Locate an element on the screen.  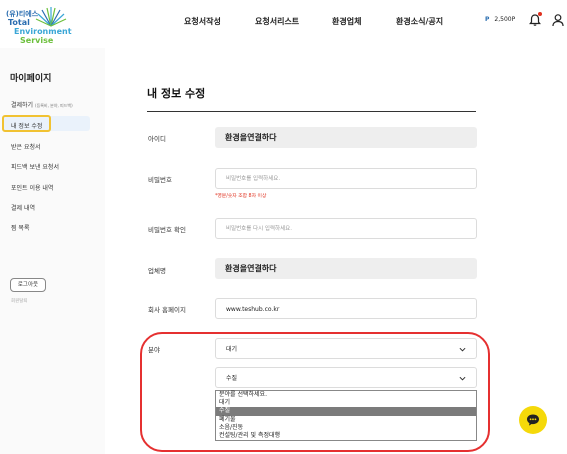
chat-icon is located at coordinates (533, 420).